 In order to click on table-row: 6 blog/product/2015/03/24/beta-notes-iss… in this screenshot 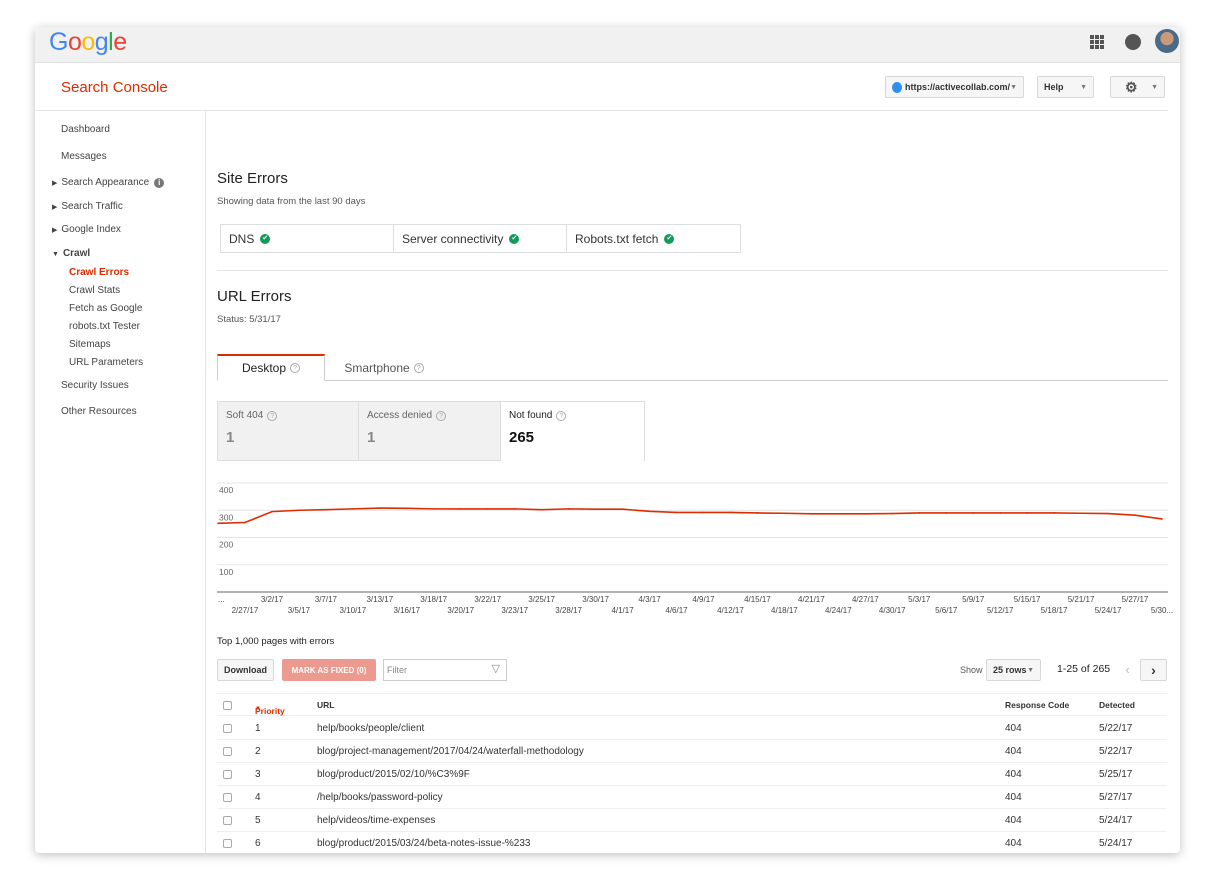, I will do `click(692, 842)`.